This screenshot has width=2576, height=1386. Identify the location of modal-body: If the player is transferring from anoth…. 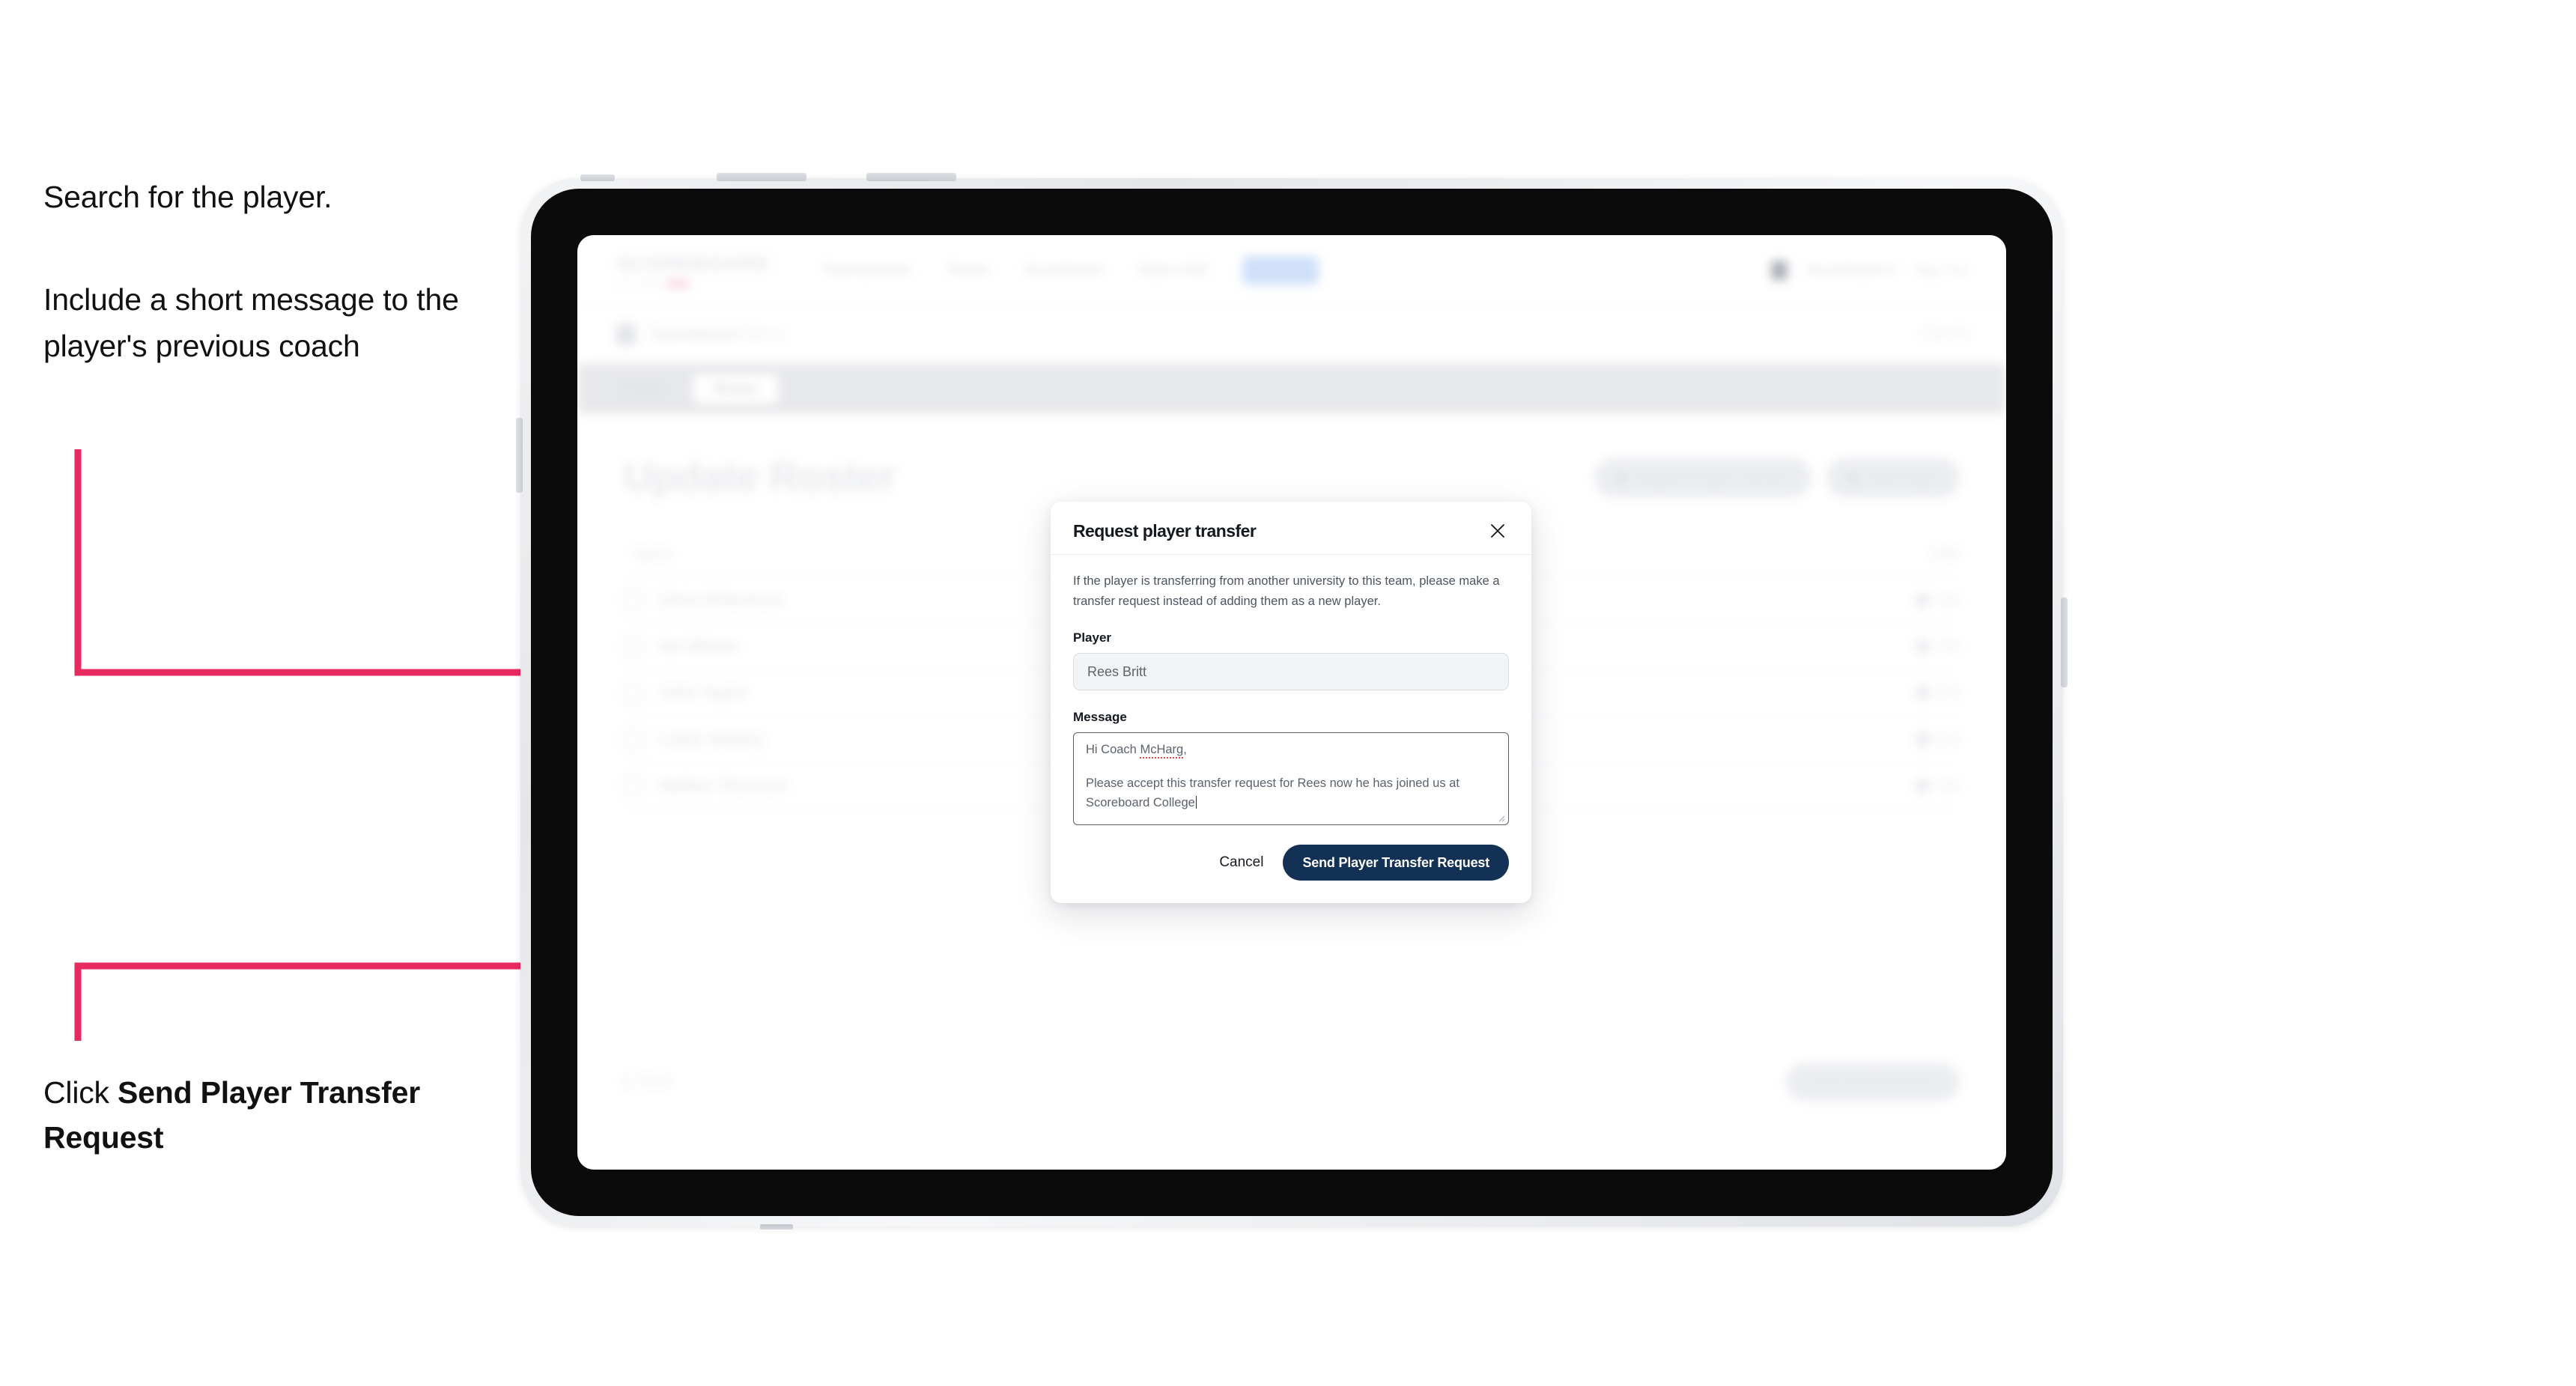
(1291, 690).